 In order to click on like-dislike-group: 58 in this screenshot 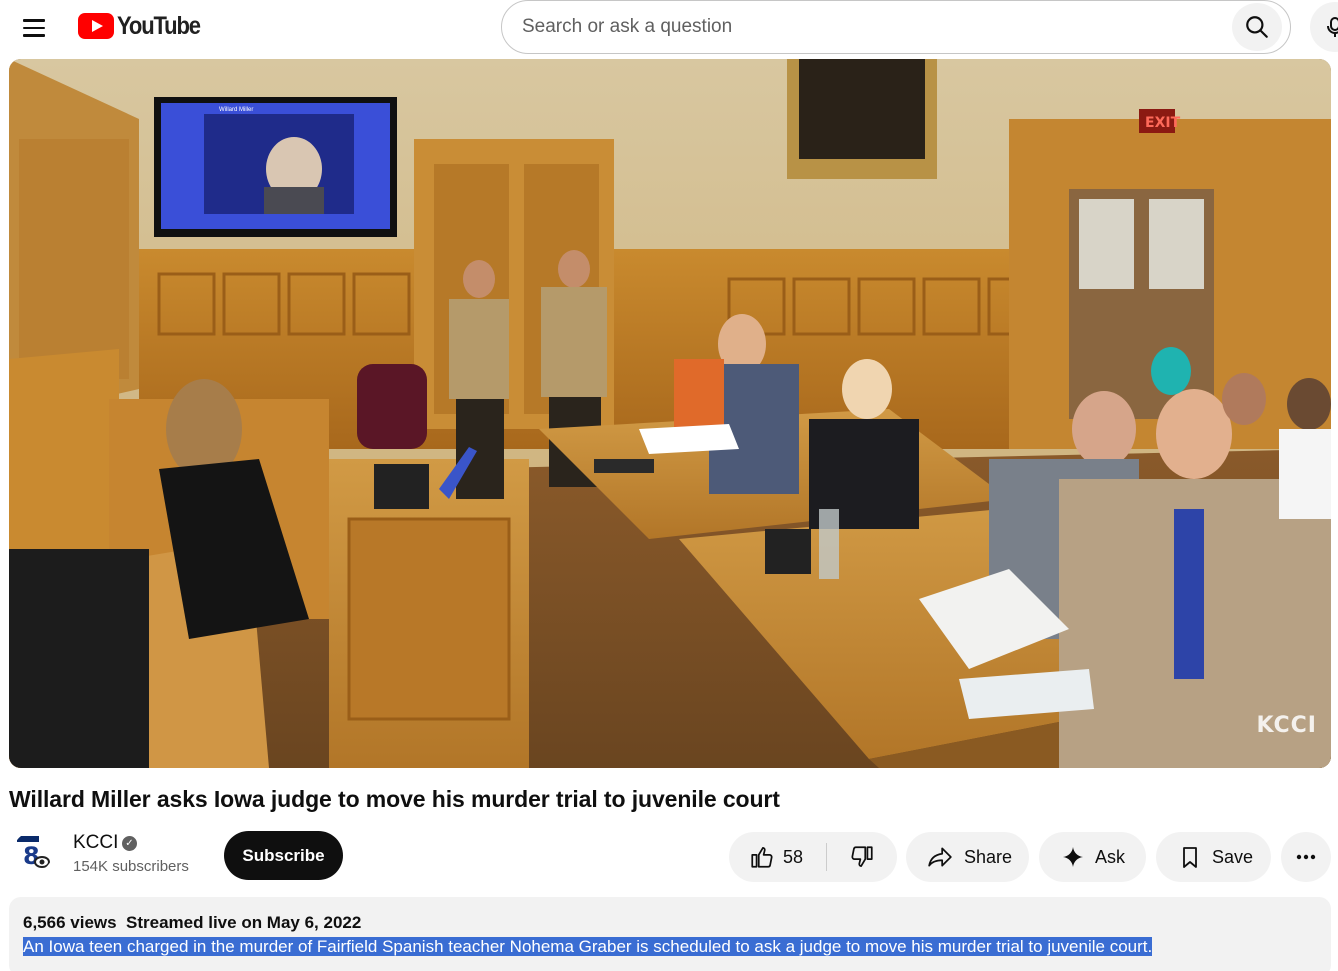, I will do `click(813, 857)`.